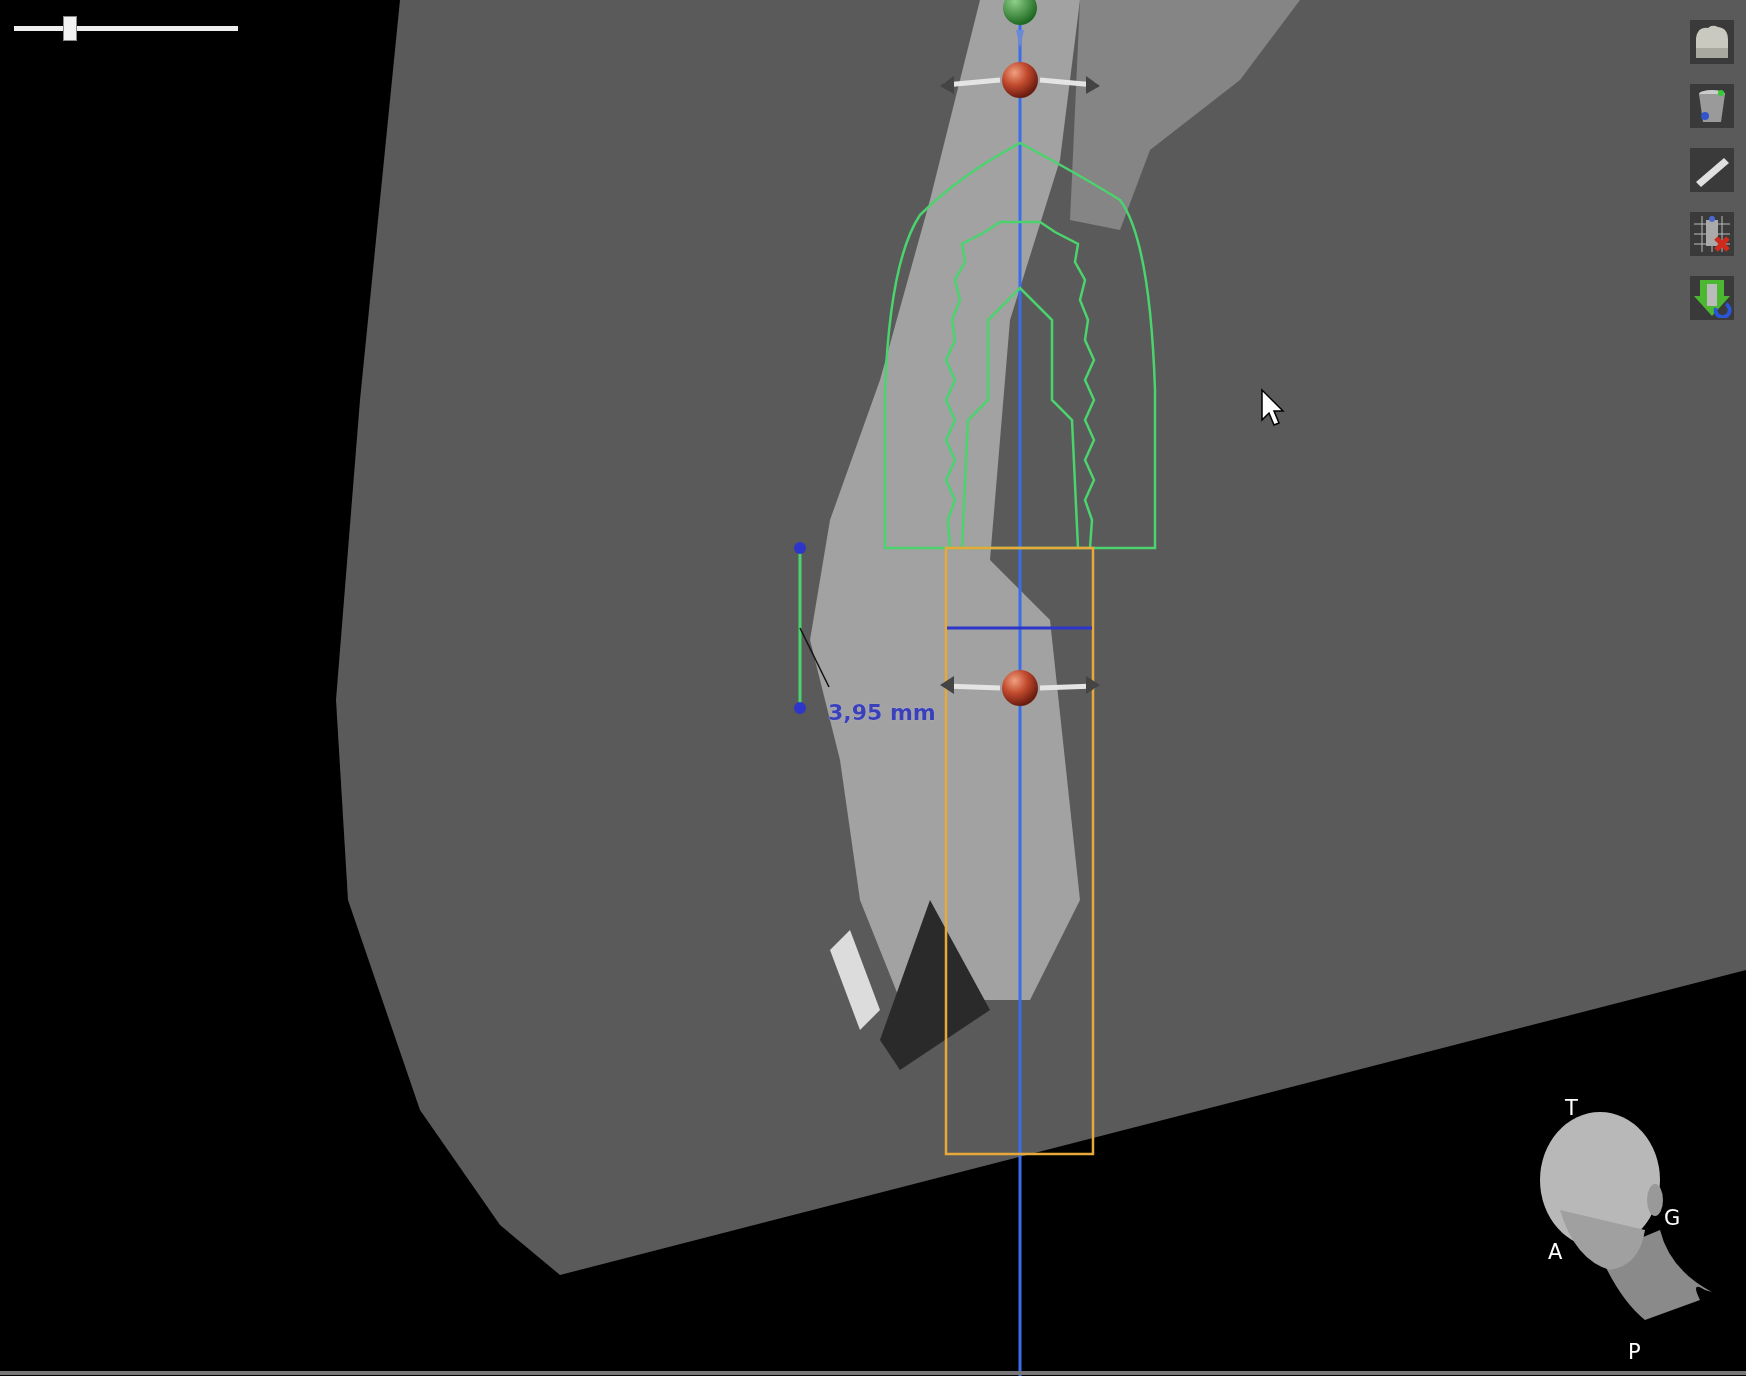  I want to click on orientation-label: P, so click(1634, 1352).